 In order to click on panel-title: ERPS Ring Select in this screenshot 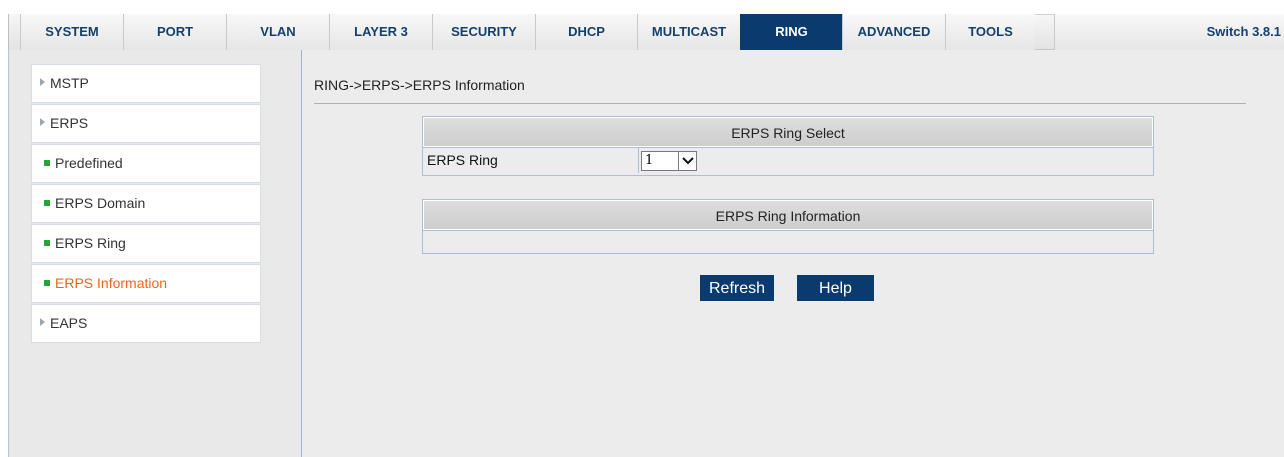, I will do `click(788, 132)`.